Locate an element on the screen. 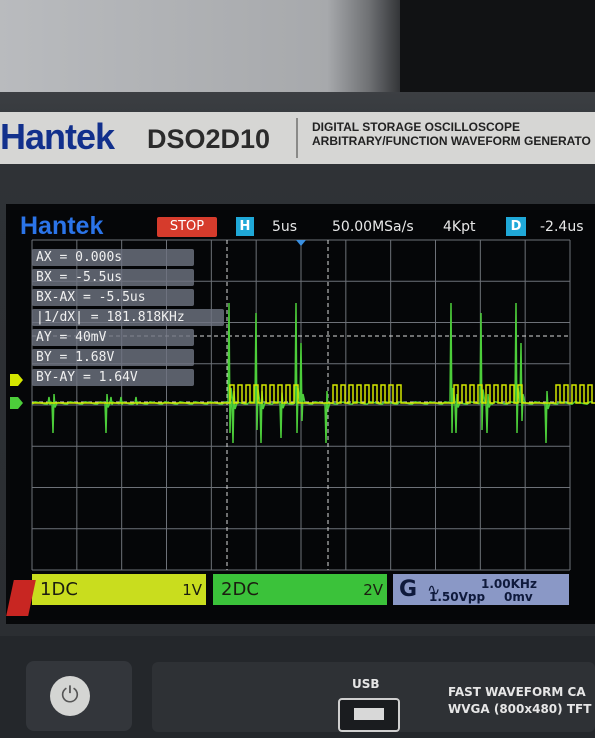  device-description-line2: ARBITRARY/FUNCTION WAVEFORM GENERATO is located at coordinates (451, 141).